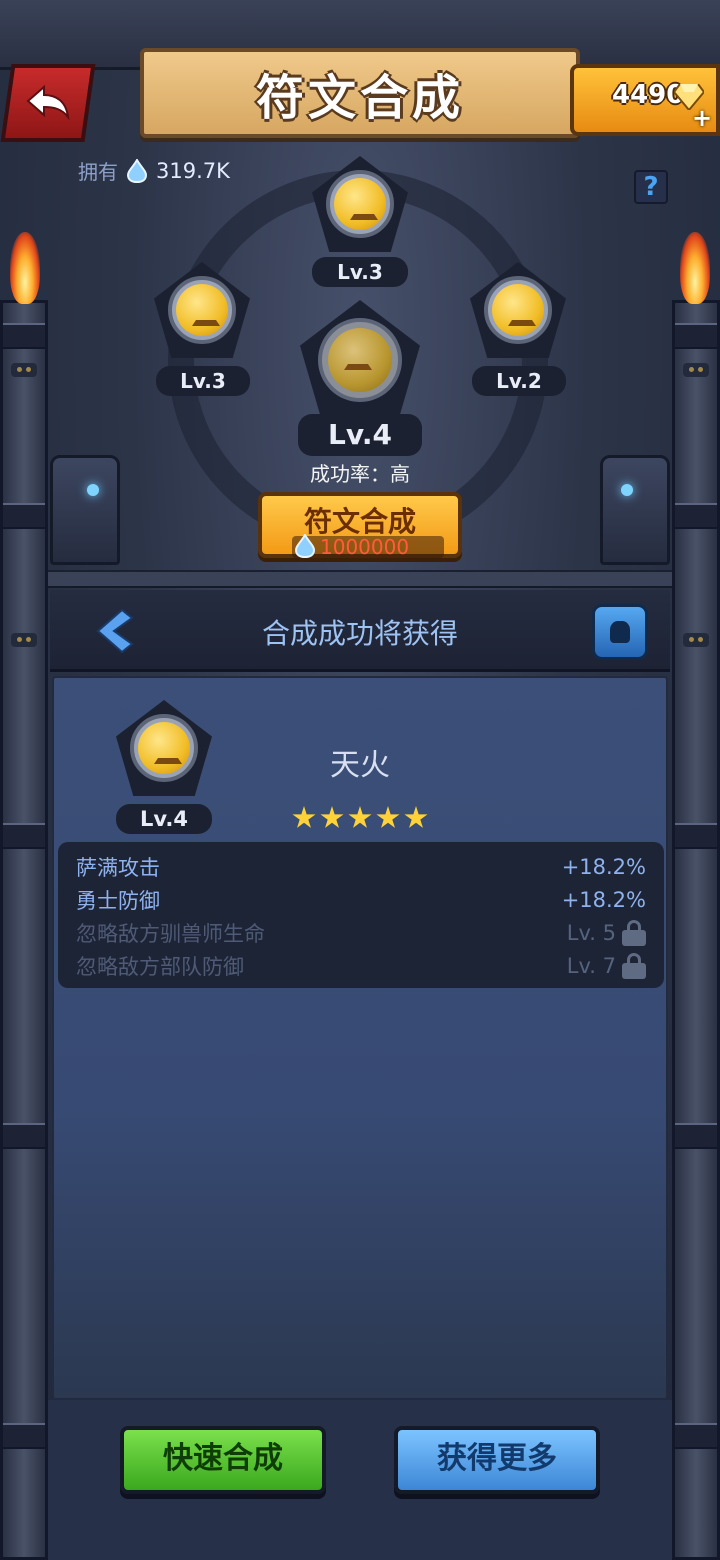  Describe the element at coordinates (98, 172) in the screenshot. I see `owned-label: 拥有` at that location.